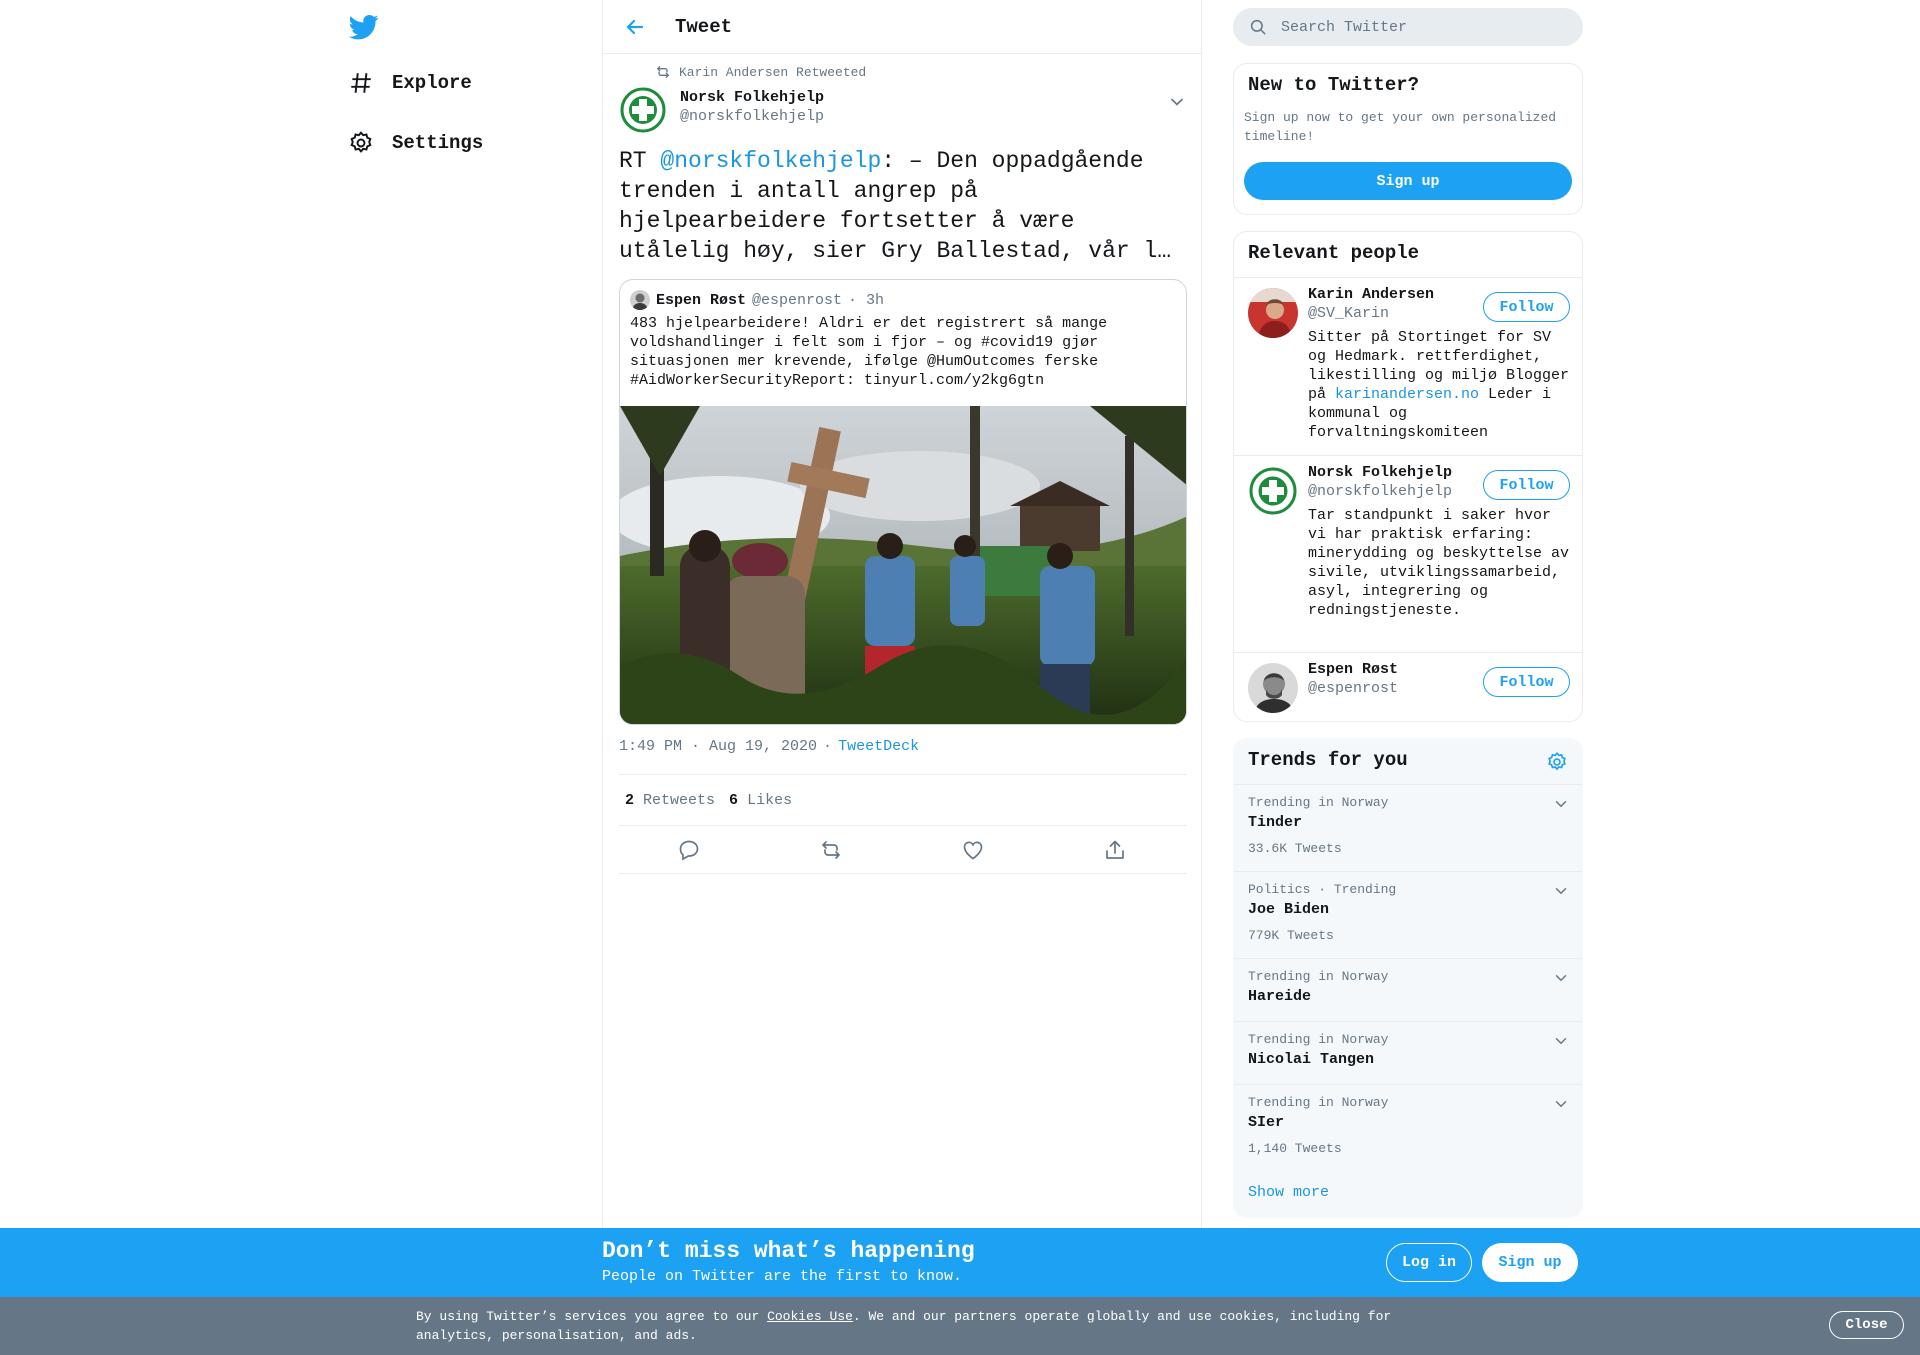 This screenshot has height=1355, width=1920. Describe the element at coordinates (1408, 989) in the screenshot. I see `trend-item: Trending in Norway Hareide` at that location.